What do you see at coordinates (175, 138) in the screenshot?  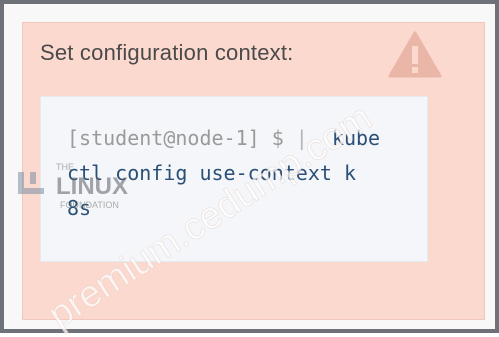 I see `shell-prompt: [student@node-1] $` at bounding box center [175, 138].